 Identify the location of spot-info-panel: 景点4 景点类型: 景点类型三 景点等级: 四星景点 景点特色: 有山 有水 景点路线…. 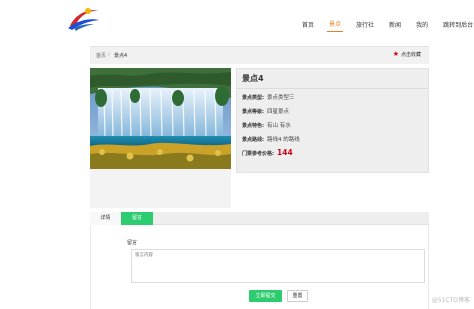
(332, 120).